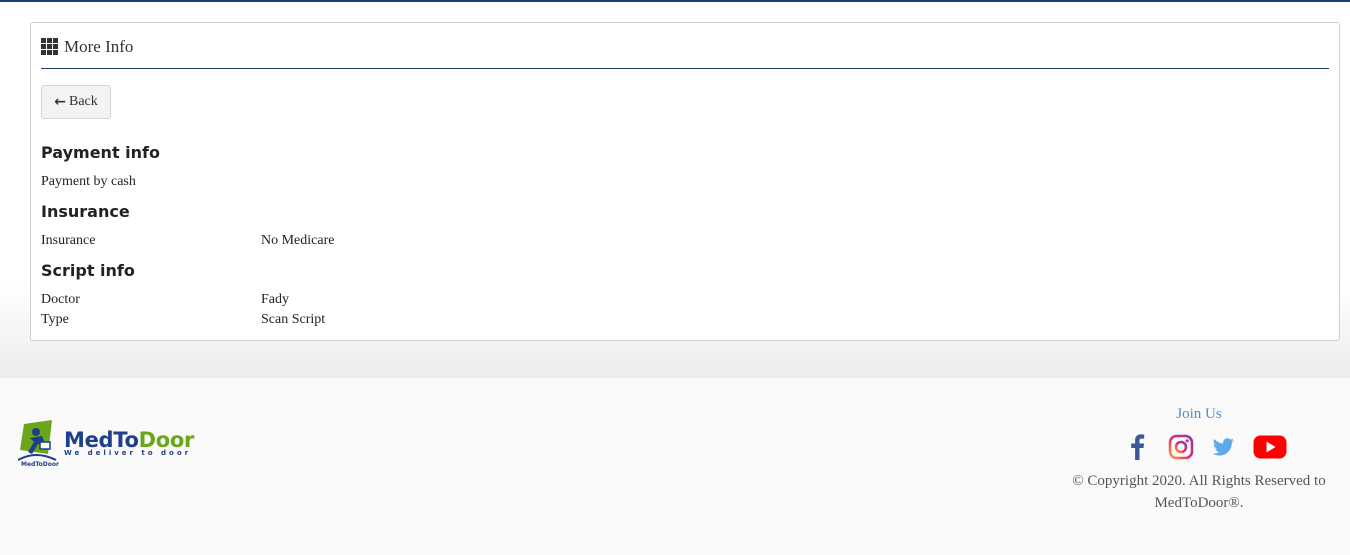  I want to click on payment-info-heading: Payment info, so click(100, 152).